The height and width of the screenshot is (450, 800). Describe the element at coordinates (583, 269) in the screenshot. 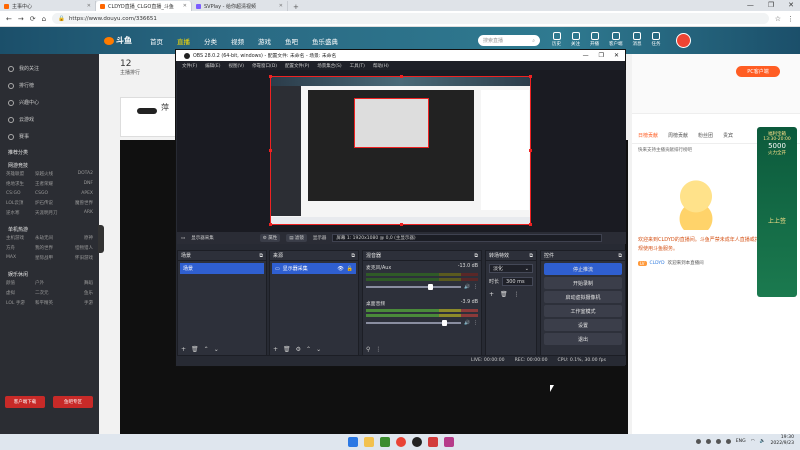

I see `stop-stream-button: 停止推流` at that location.